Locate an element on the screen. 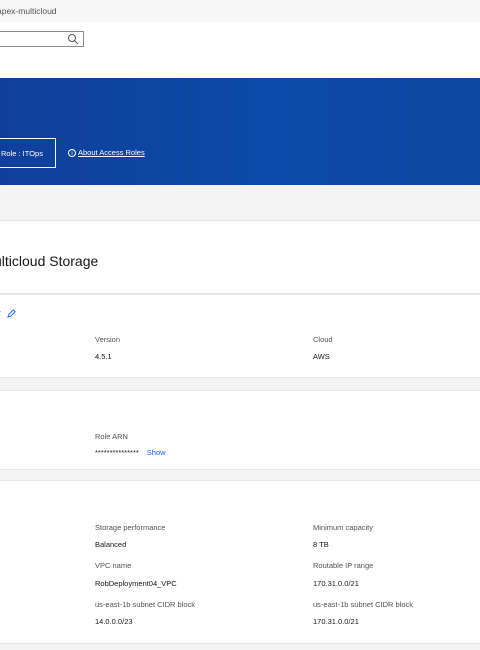  summary-heading: y is located at coordinates (8, 313).